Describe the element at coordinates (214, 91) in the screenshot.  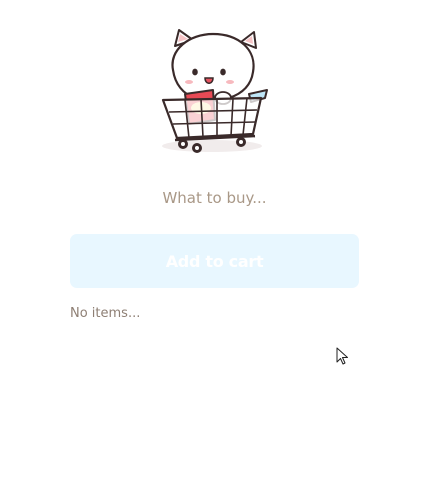
I see `cat-in-shopping-cart-icon` at that location.